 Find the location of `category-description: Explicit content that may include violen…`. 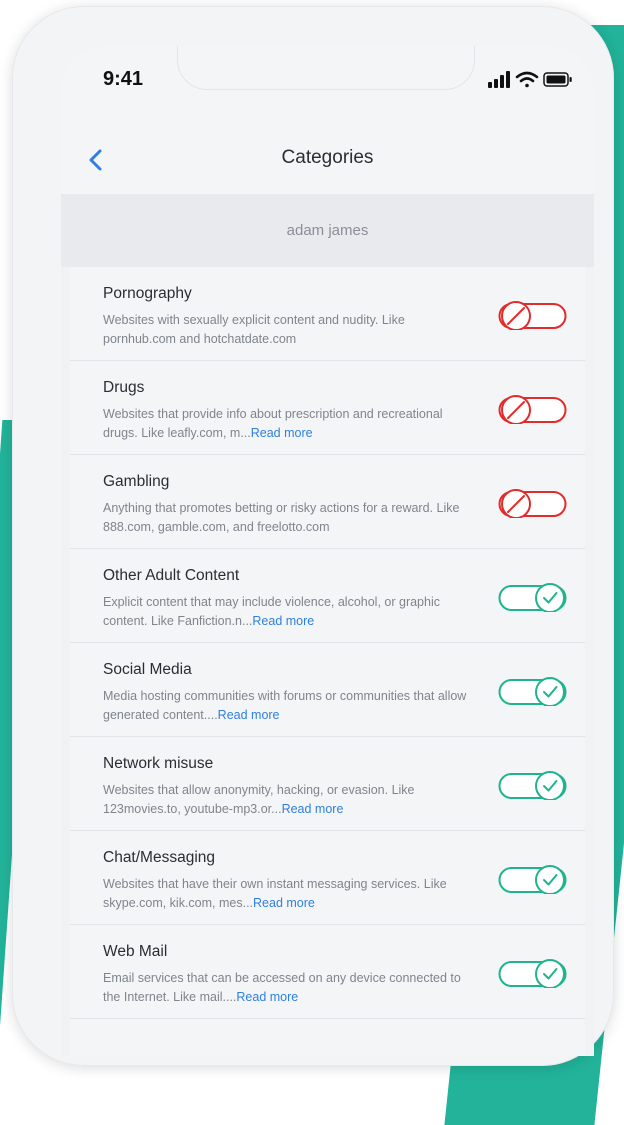

category-description: Explicit content that may include violen… is located at coordinates (271, 611).